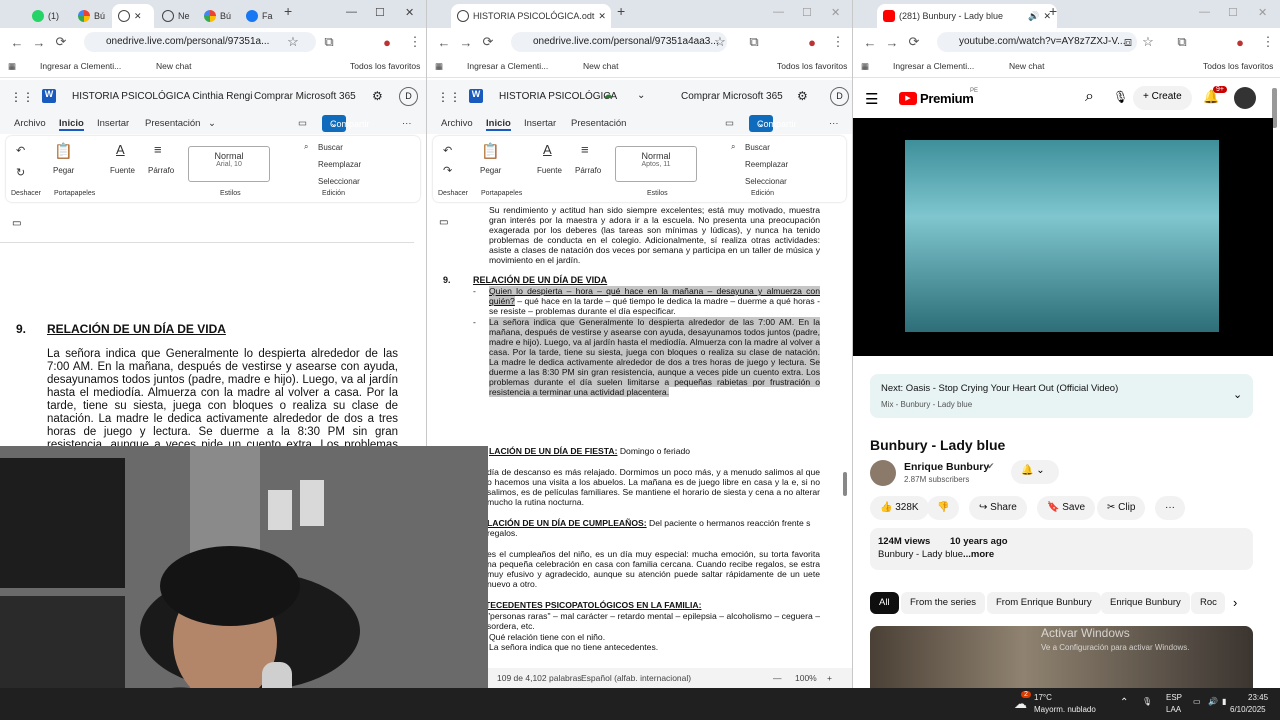 This screenshot has height=720, width=1280. I want to click on menu-insertar: Insertar, so click(540, 123).